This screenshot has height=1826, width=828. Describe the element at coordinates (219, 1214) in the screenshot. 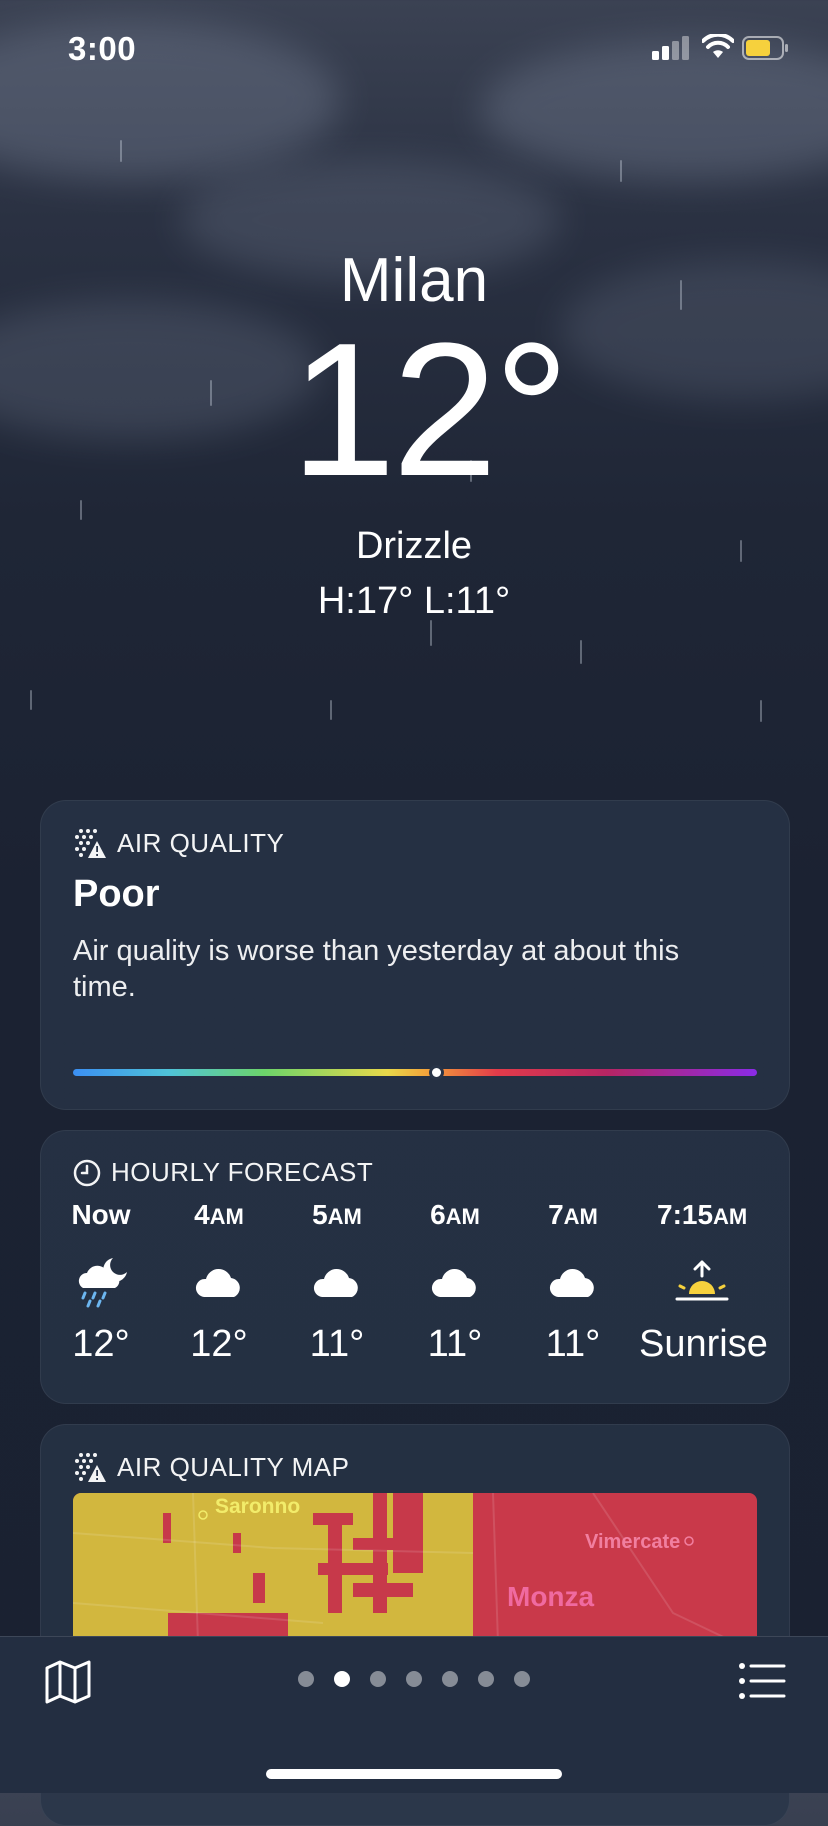

I see `hour-label: 4AM` at that location.